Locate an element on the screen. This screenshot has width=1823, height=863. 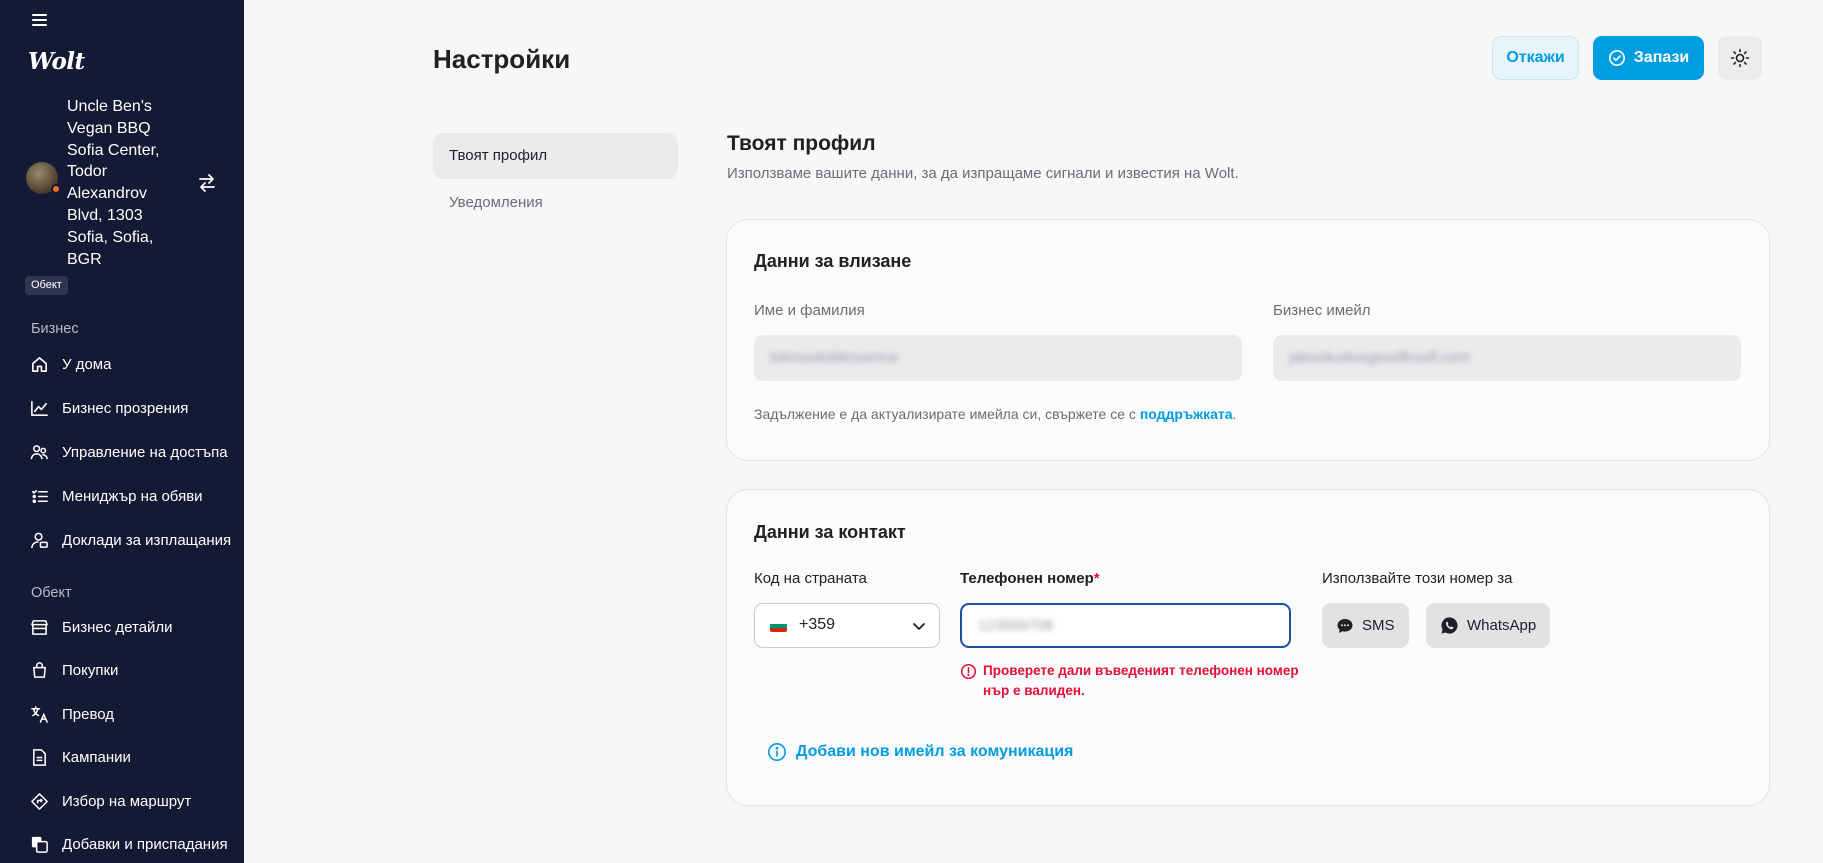
cancel-button: Откажи is located at coordinates (1535, 58).